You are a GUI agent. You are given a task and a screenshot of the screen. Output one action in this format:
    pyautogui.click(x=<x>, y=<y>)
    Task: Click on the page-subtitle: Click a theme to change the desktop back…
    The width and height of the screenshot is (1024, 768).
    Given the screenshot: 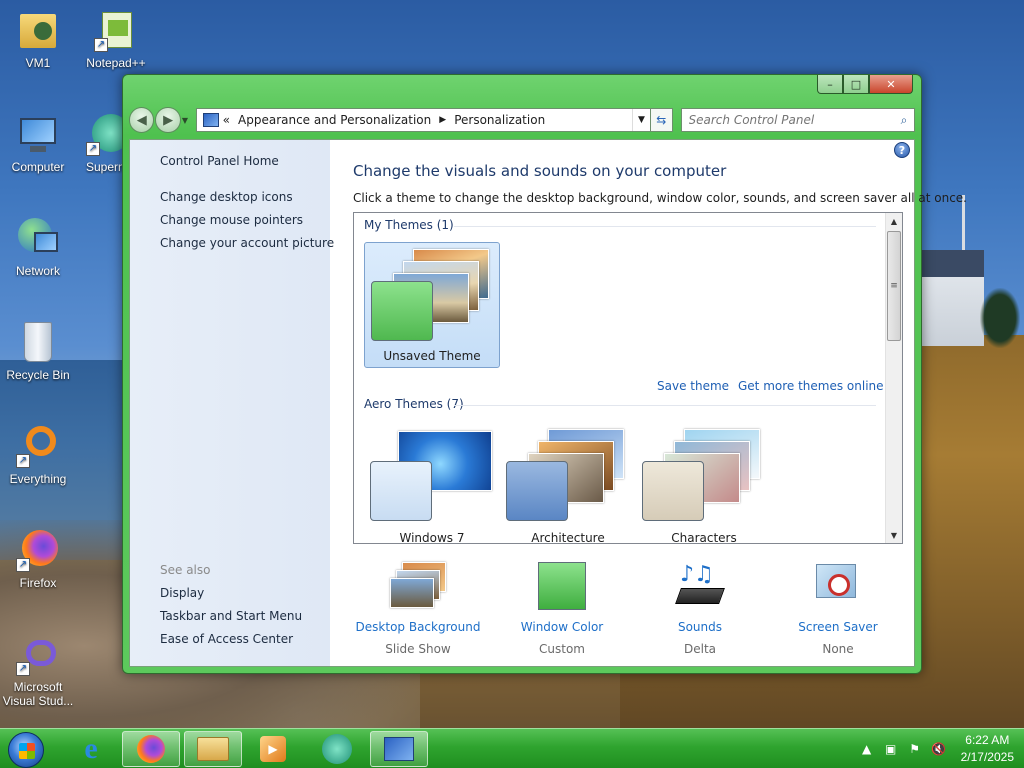 What is the action you would take?
    pyautogui.click(x=660, y=198)
    